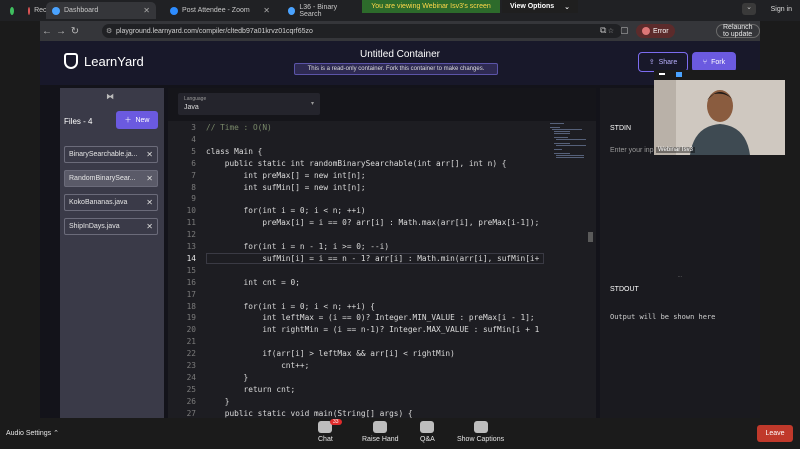  I want to click on stdout-heading: STDOUT, so click(624, 289).